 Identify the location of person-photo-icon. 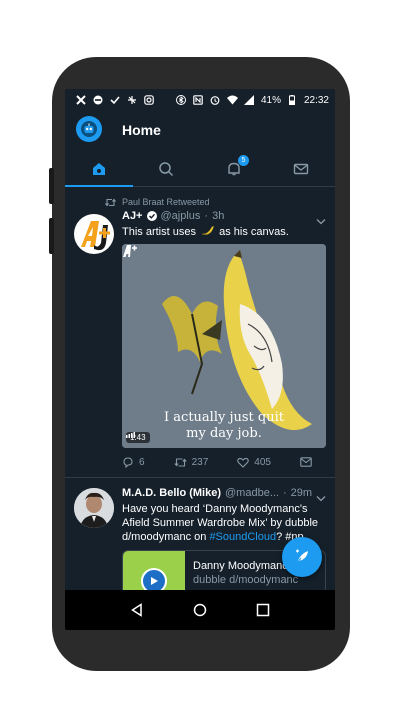
(94, 508).